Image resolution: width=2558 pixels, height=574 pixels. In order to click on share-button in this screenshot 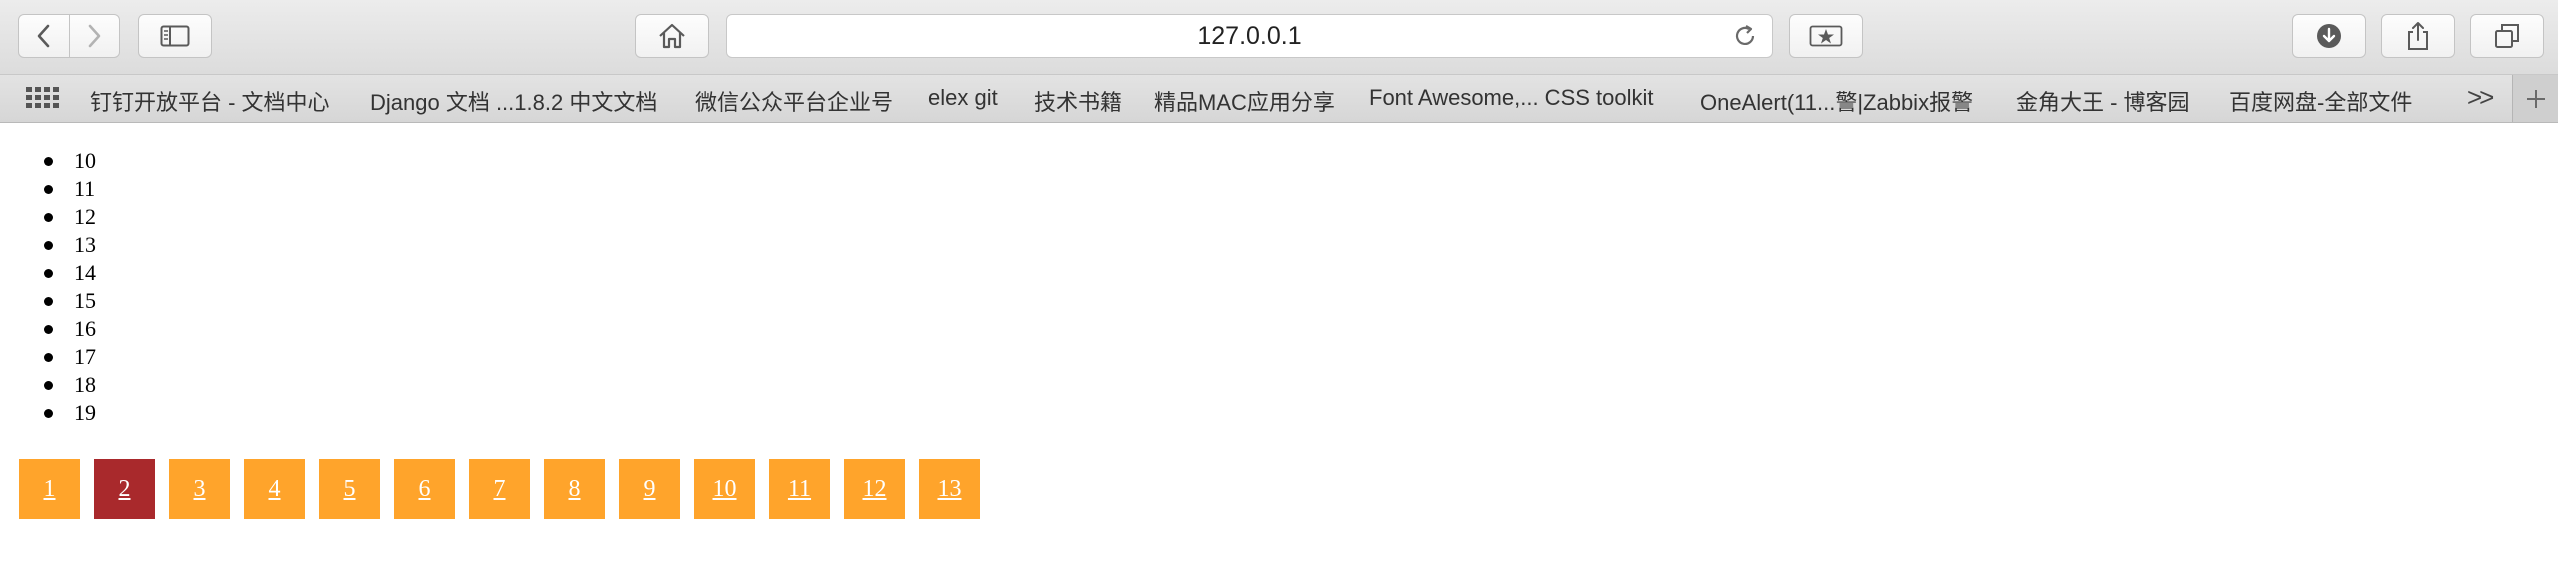, I will do `click(2418, 36)`.